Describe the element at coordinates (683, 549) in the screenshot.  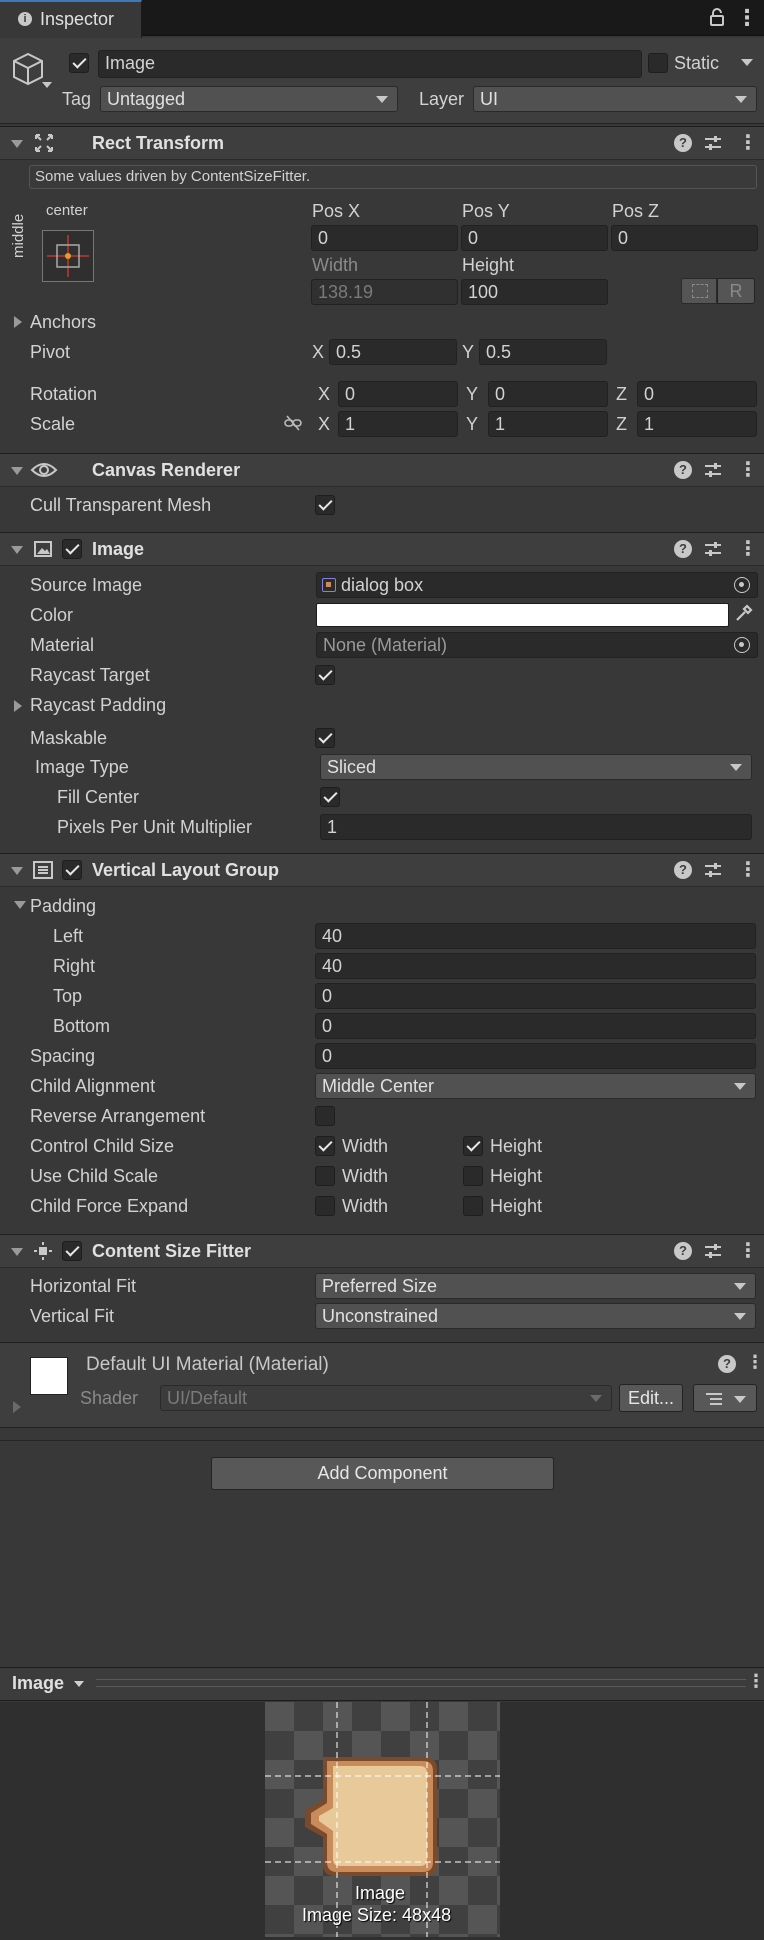
I see `image-help-icon: ?` at that location.